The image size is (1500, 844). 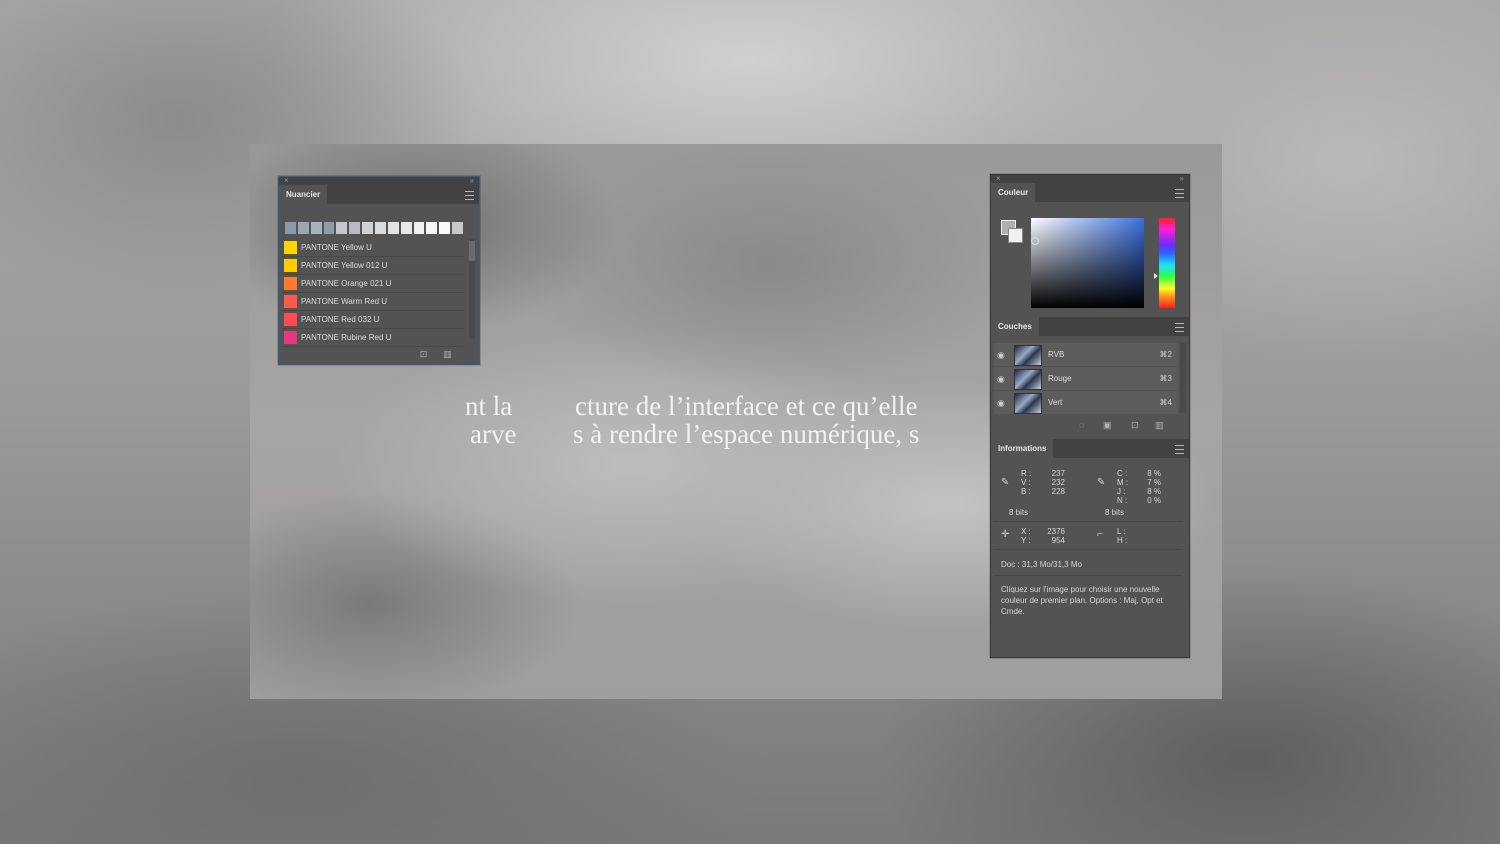 What do you see at coordinates (1124, 536) in the screenshot?
I see `lh-readout: L : H :` at bounding box center [1124, 536].